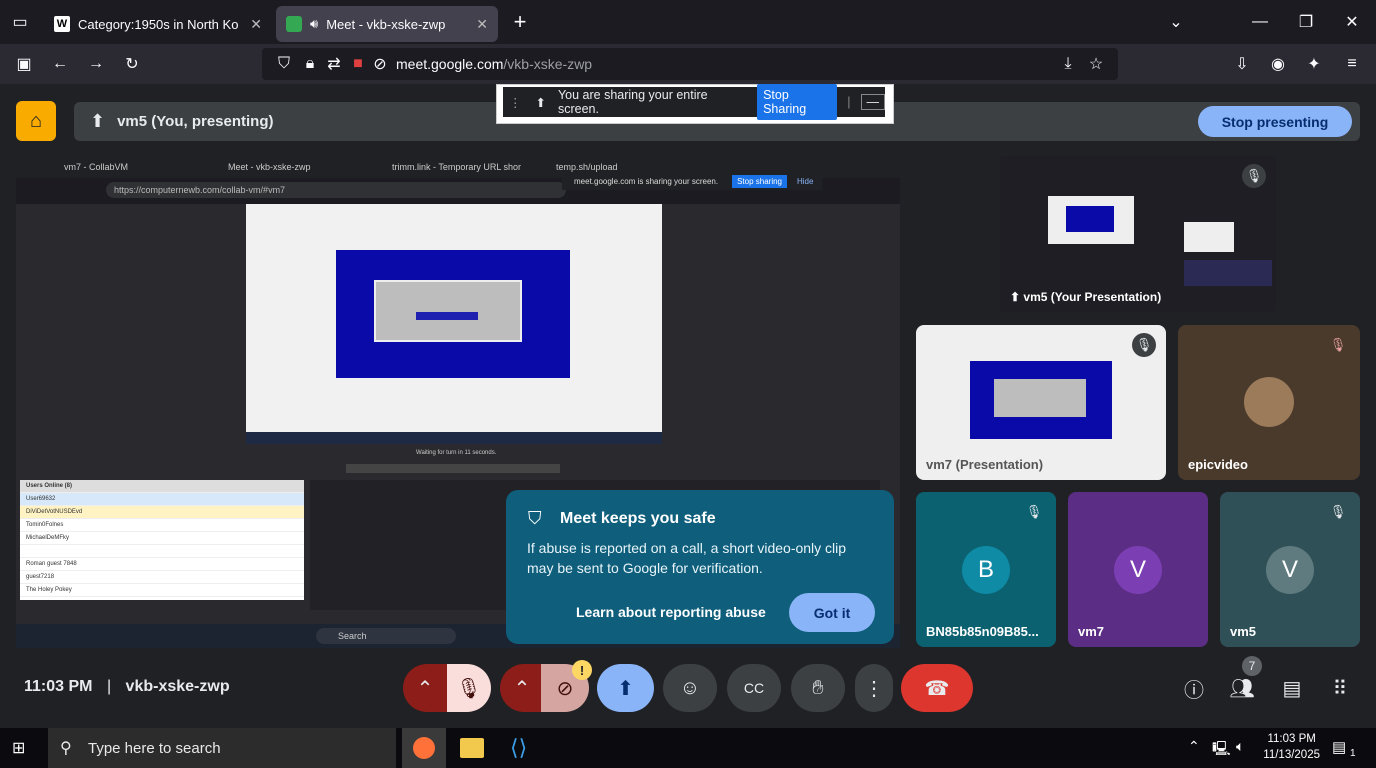 This screenshot has height=768, width=1376. Describe the element at coordinates (132, 64) in the screenshot. I see `reload-icon: ↻` at that location.